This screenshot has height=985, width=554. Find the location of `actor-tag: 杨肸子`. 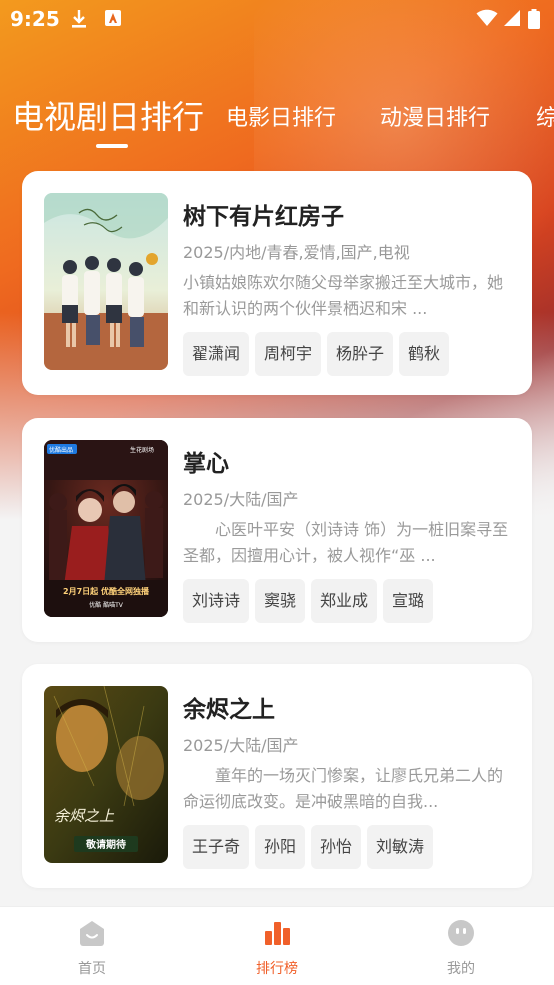

actor-tag: 杨肸子 is located at coordinates (360, 354).